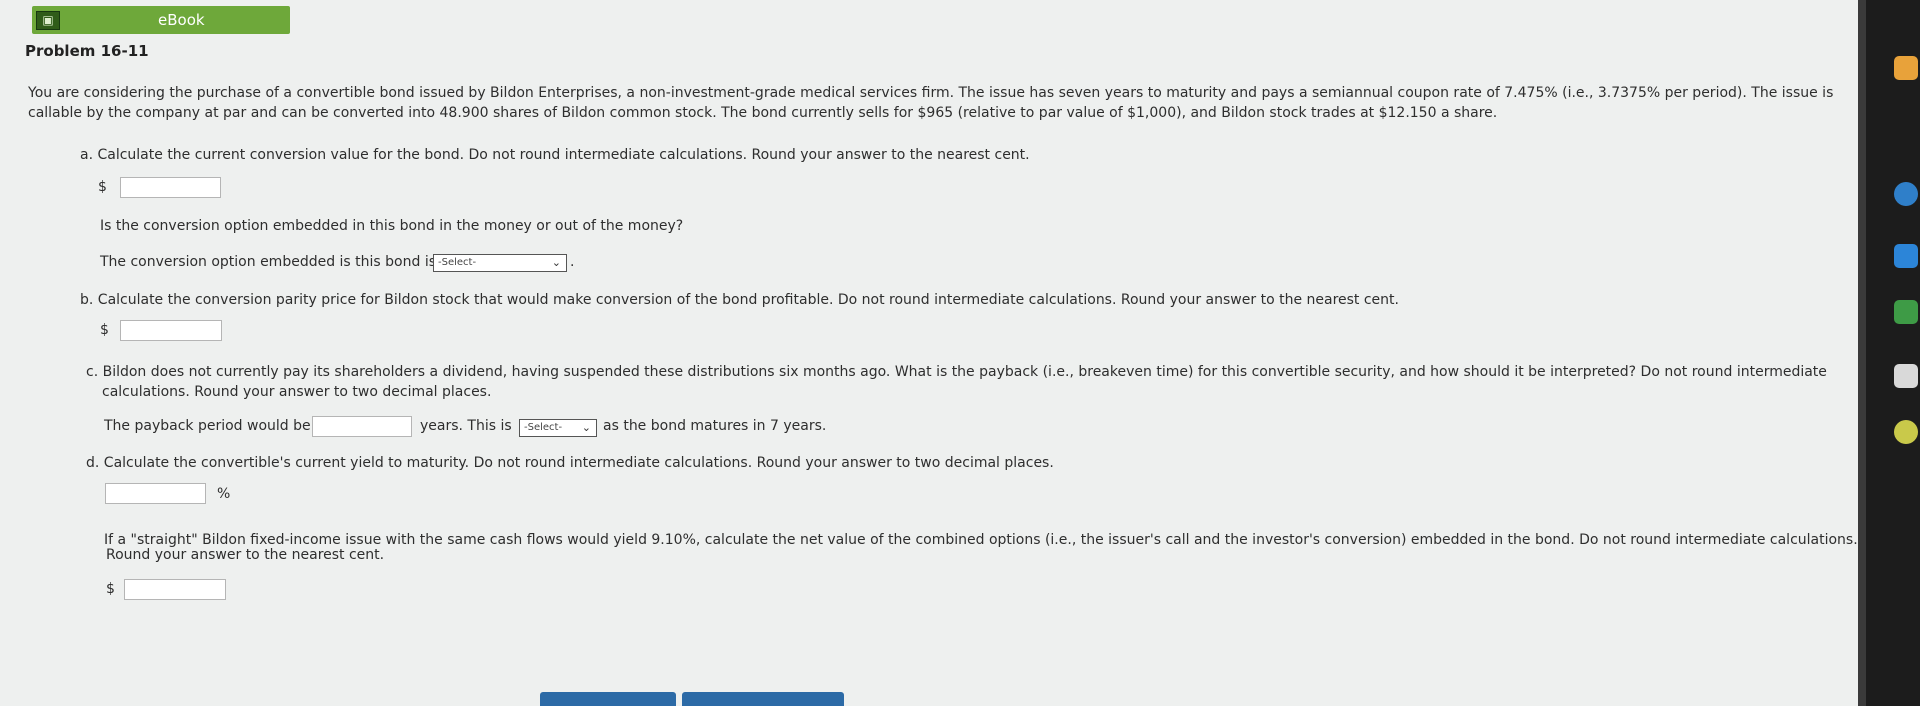  I want to click on part-a-select-value: -Select-, so click(457, 262).